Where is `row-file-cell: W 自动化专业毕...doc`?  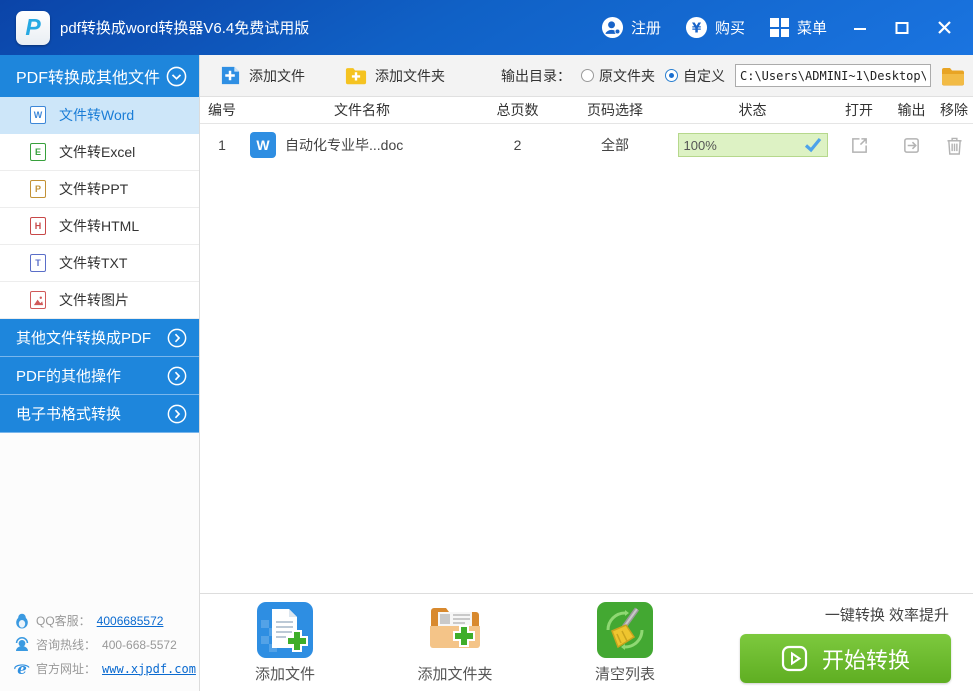
row-file-cell: W 自动化专业毕...doc is located at coordinates (362, 145).